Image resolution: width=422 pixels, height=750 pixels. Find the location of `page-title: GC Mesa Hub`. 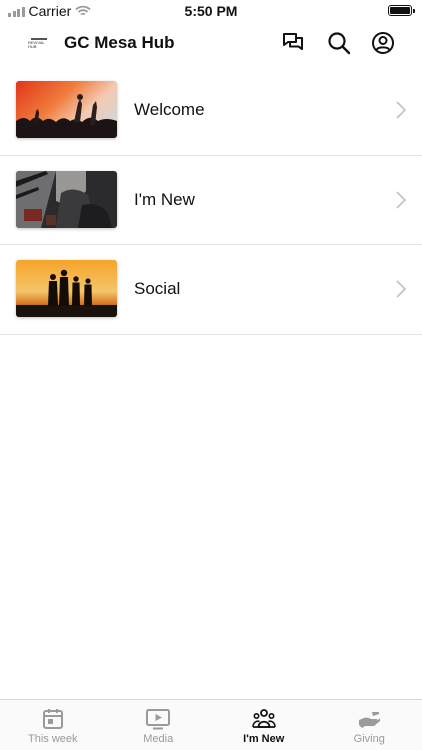

page-title: GC Mesa Hub is located at coordinates (119, 42).